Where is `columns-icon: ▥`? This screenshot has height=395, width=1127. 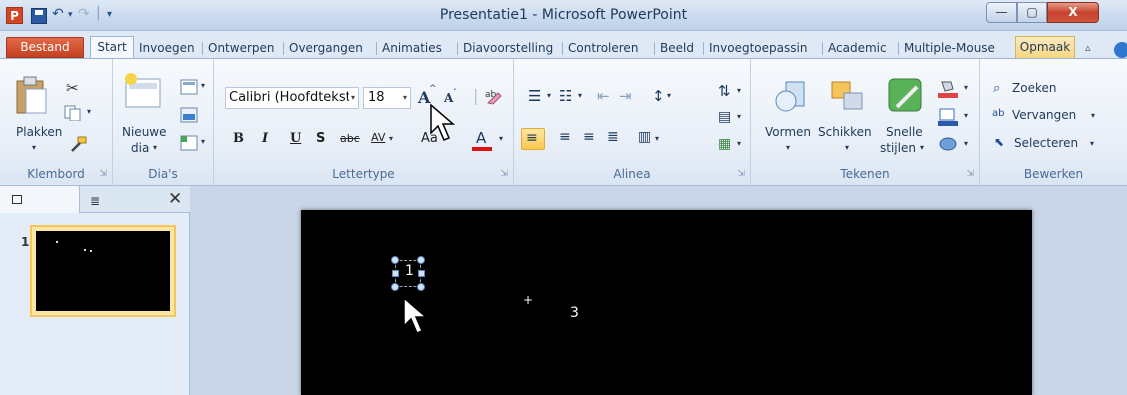 columns-icon: ▥ is located at coordinates (644, 137).